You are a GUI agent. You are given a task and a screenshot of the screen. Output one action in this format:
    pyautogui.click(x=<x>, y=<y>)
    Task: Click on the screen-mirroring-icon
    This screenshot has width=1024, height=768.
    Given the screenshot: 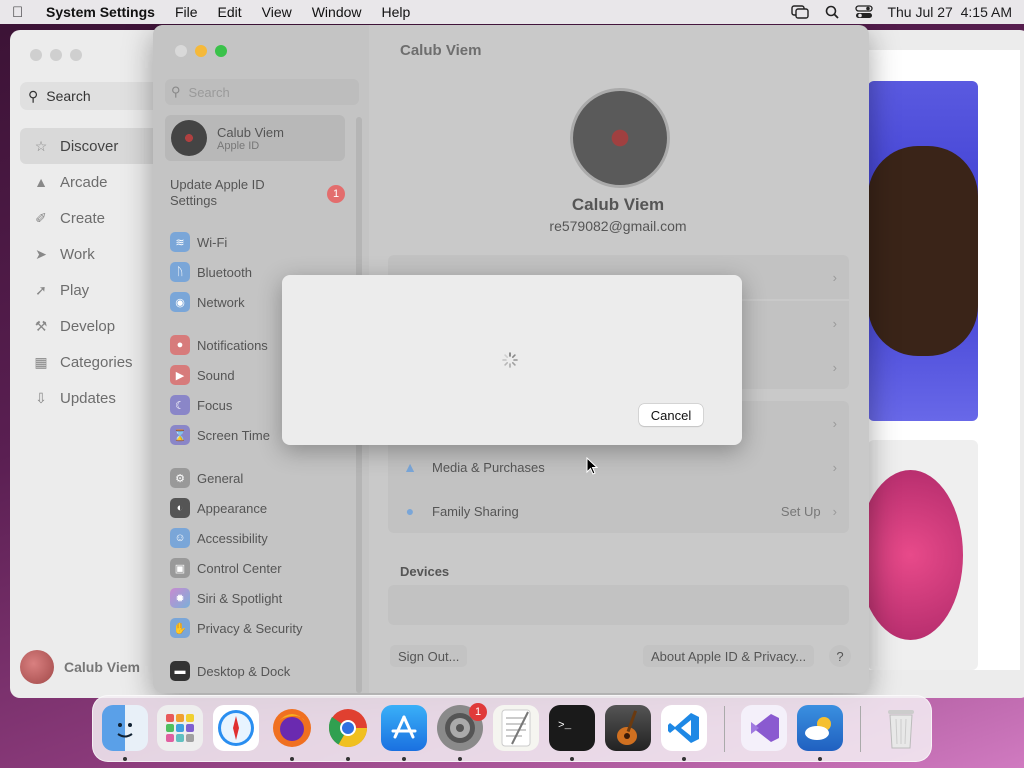 What is the action you would take?
    pyautogui.click(x=800, y=12)
    